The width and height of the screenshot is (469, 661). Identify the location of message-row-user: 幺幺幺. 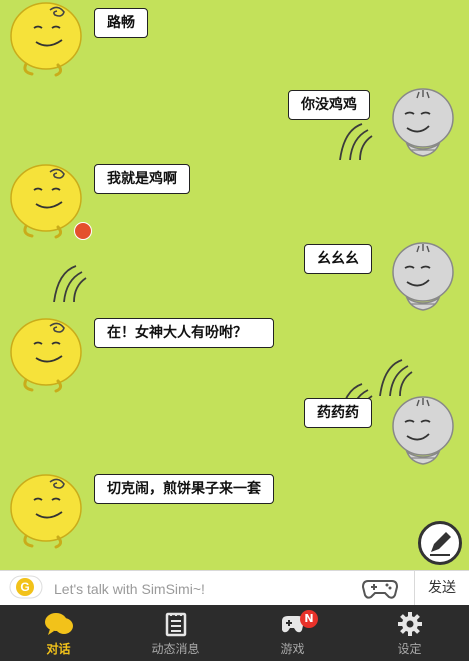
(234, 278).